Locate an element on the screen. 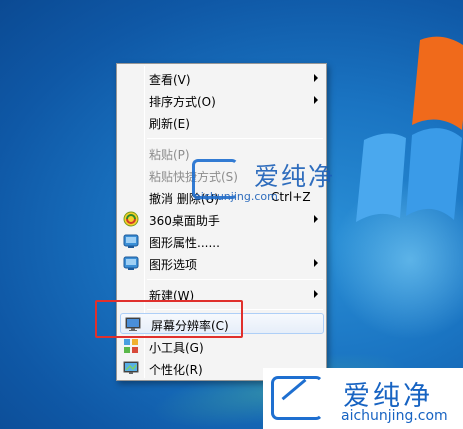 The width and height of the screenshot is (463, 429). menu-item-label: 个性化(R) is located at coordinates (176, 370).